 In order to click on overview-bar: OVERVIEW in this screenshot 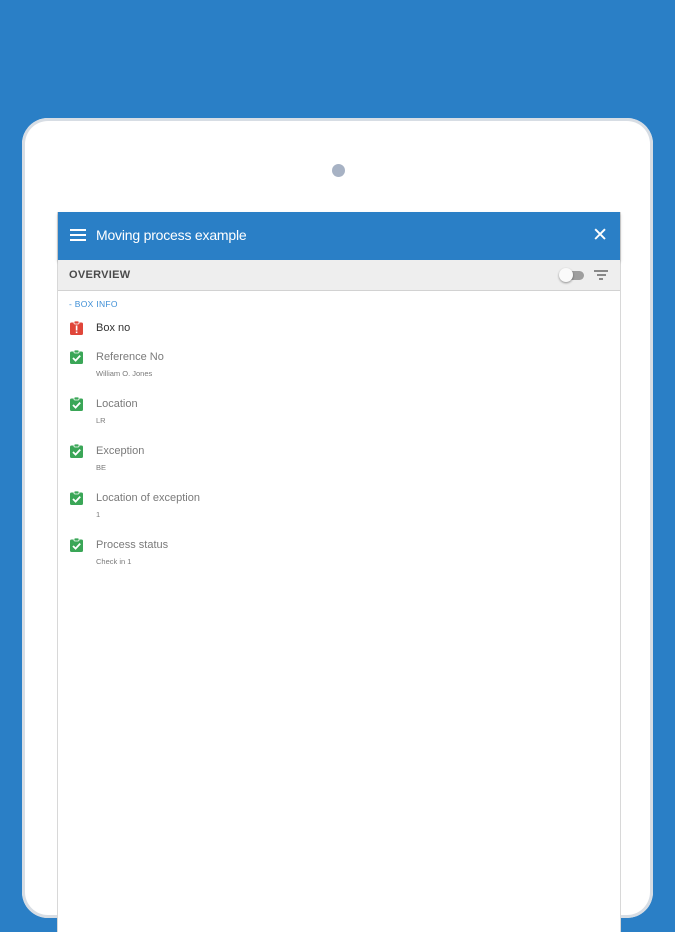, I will do `click(339, 275)`.